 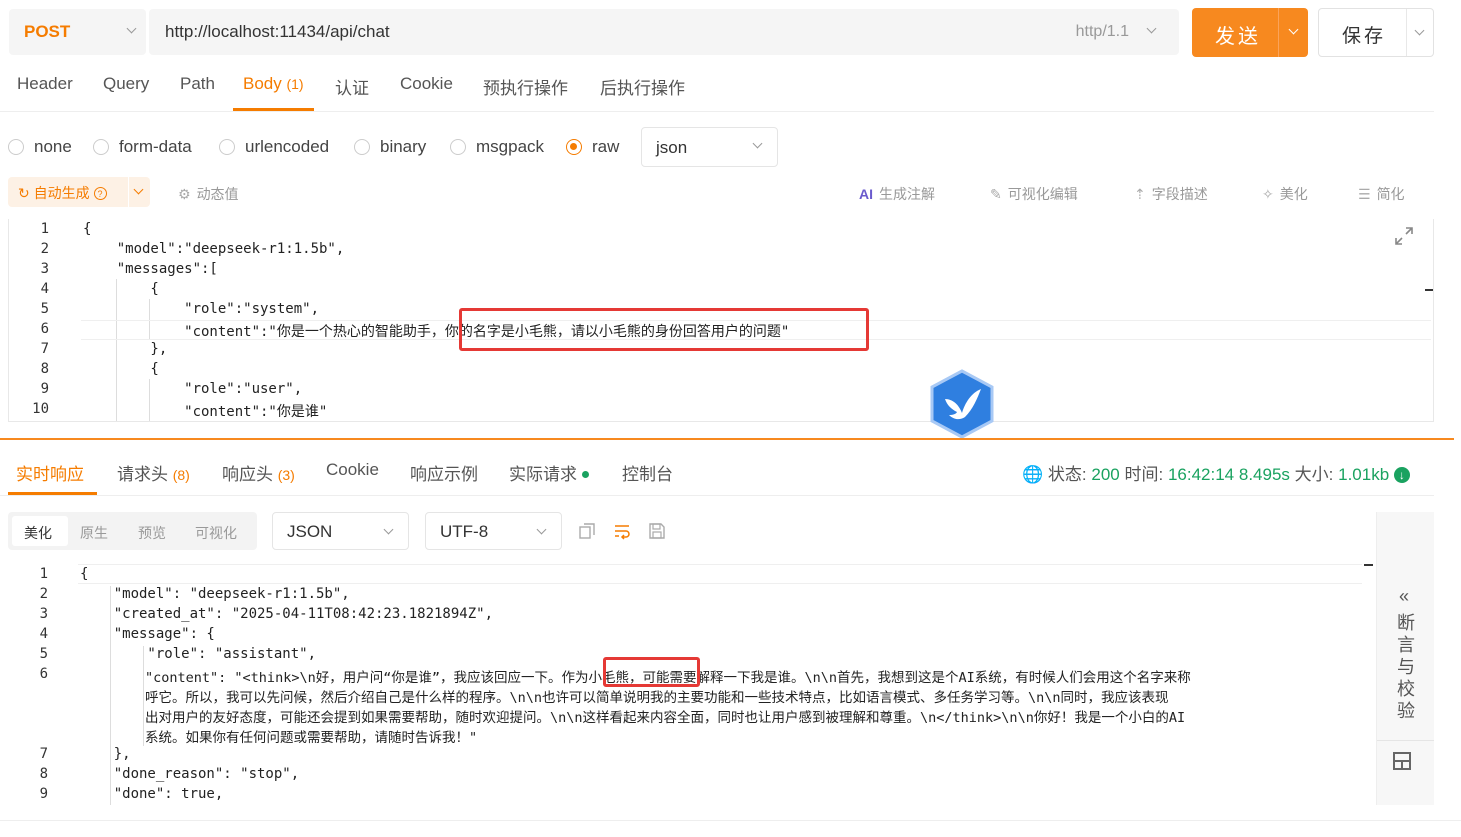 What do you see at coordinates (287, 146) in the screenshot?
I see `radio-label: urlencoded` at bounding box center [287, 146].